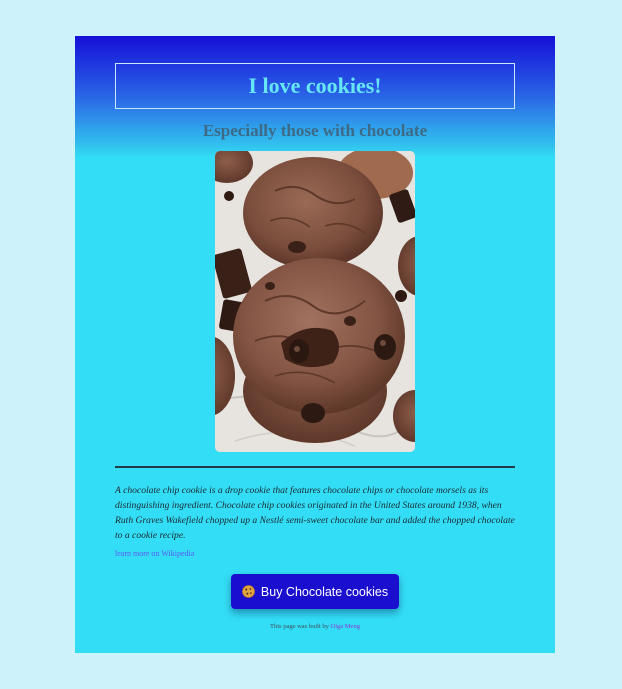  I want to click on page-footer: This page was built by Olga Meng, so click(315, 626).